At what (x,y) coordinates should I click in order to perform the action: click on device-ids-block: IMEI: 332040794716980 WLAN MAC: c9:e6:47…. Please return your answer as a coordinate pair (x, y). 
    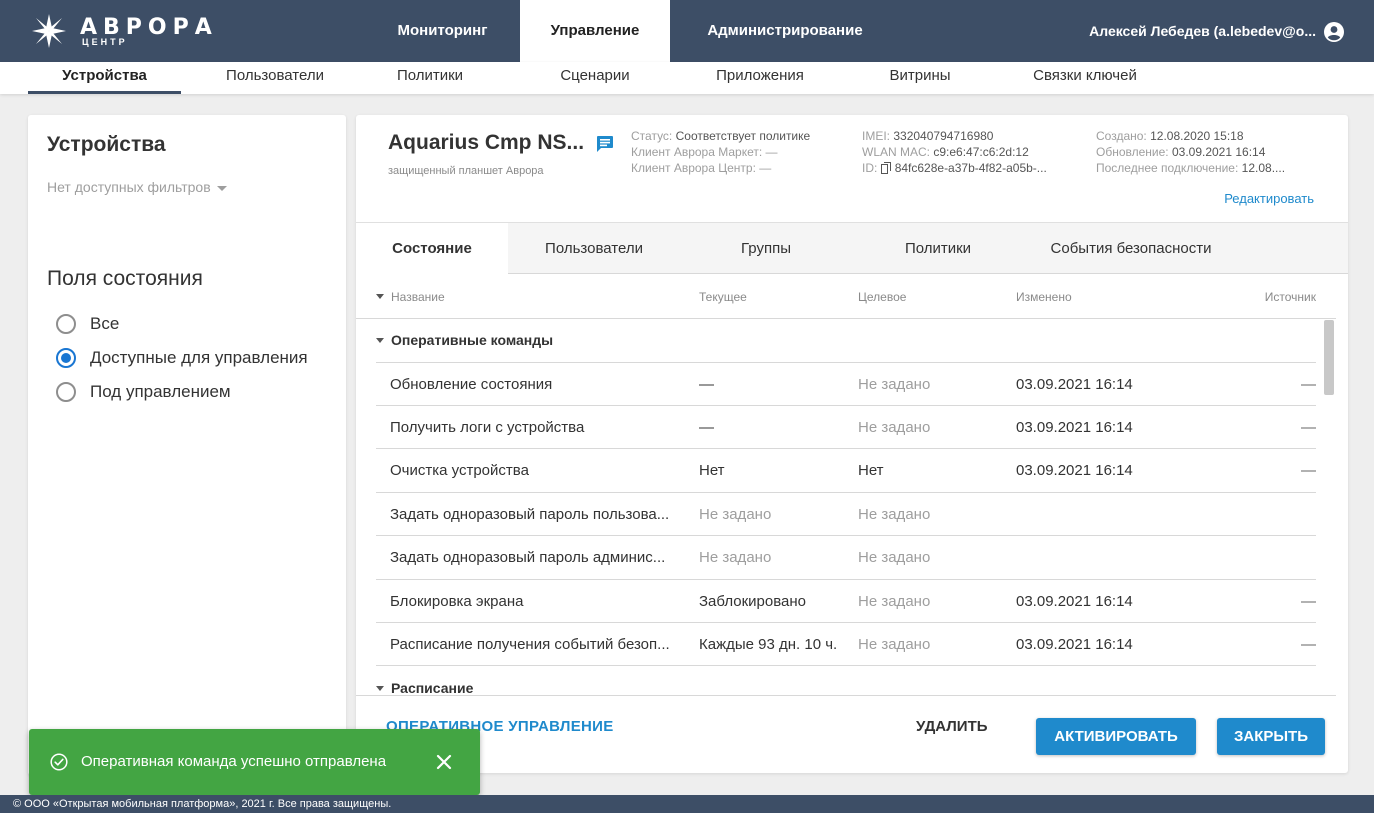
    Looking at the image, I should click on (954, 152).